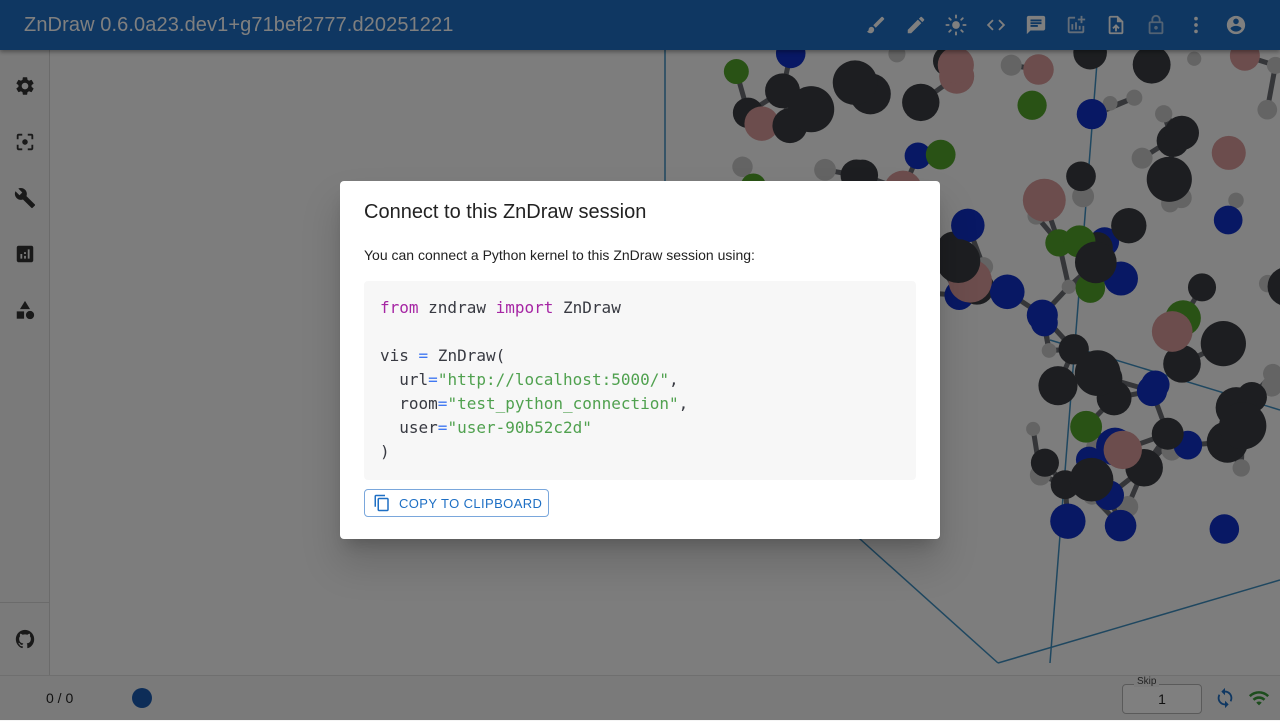 The image size is (1280, 721). I want to click on code-line: vis = ZnDraw(, so click(442, 356).